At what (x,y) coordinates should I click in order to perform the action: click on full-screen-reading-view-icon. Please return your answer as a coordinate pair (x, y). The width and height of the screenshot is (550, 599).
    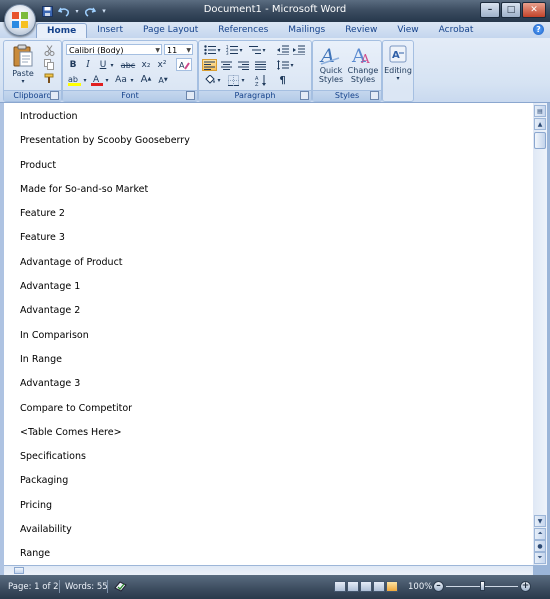
    Looking at the image, I should click on (353, 586).